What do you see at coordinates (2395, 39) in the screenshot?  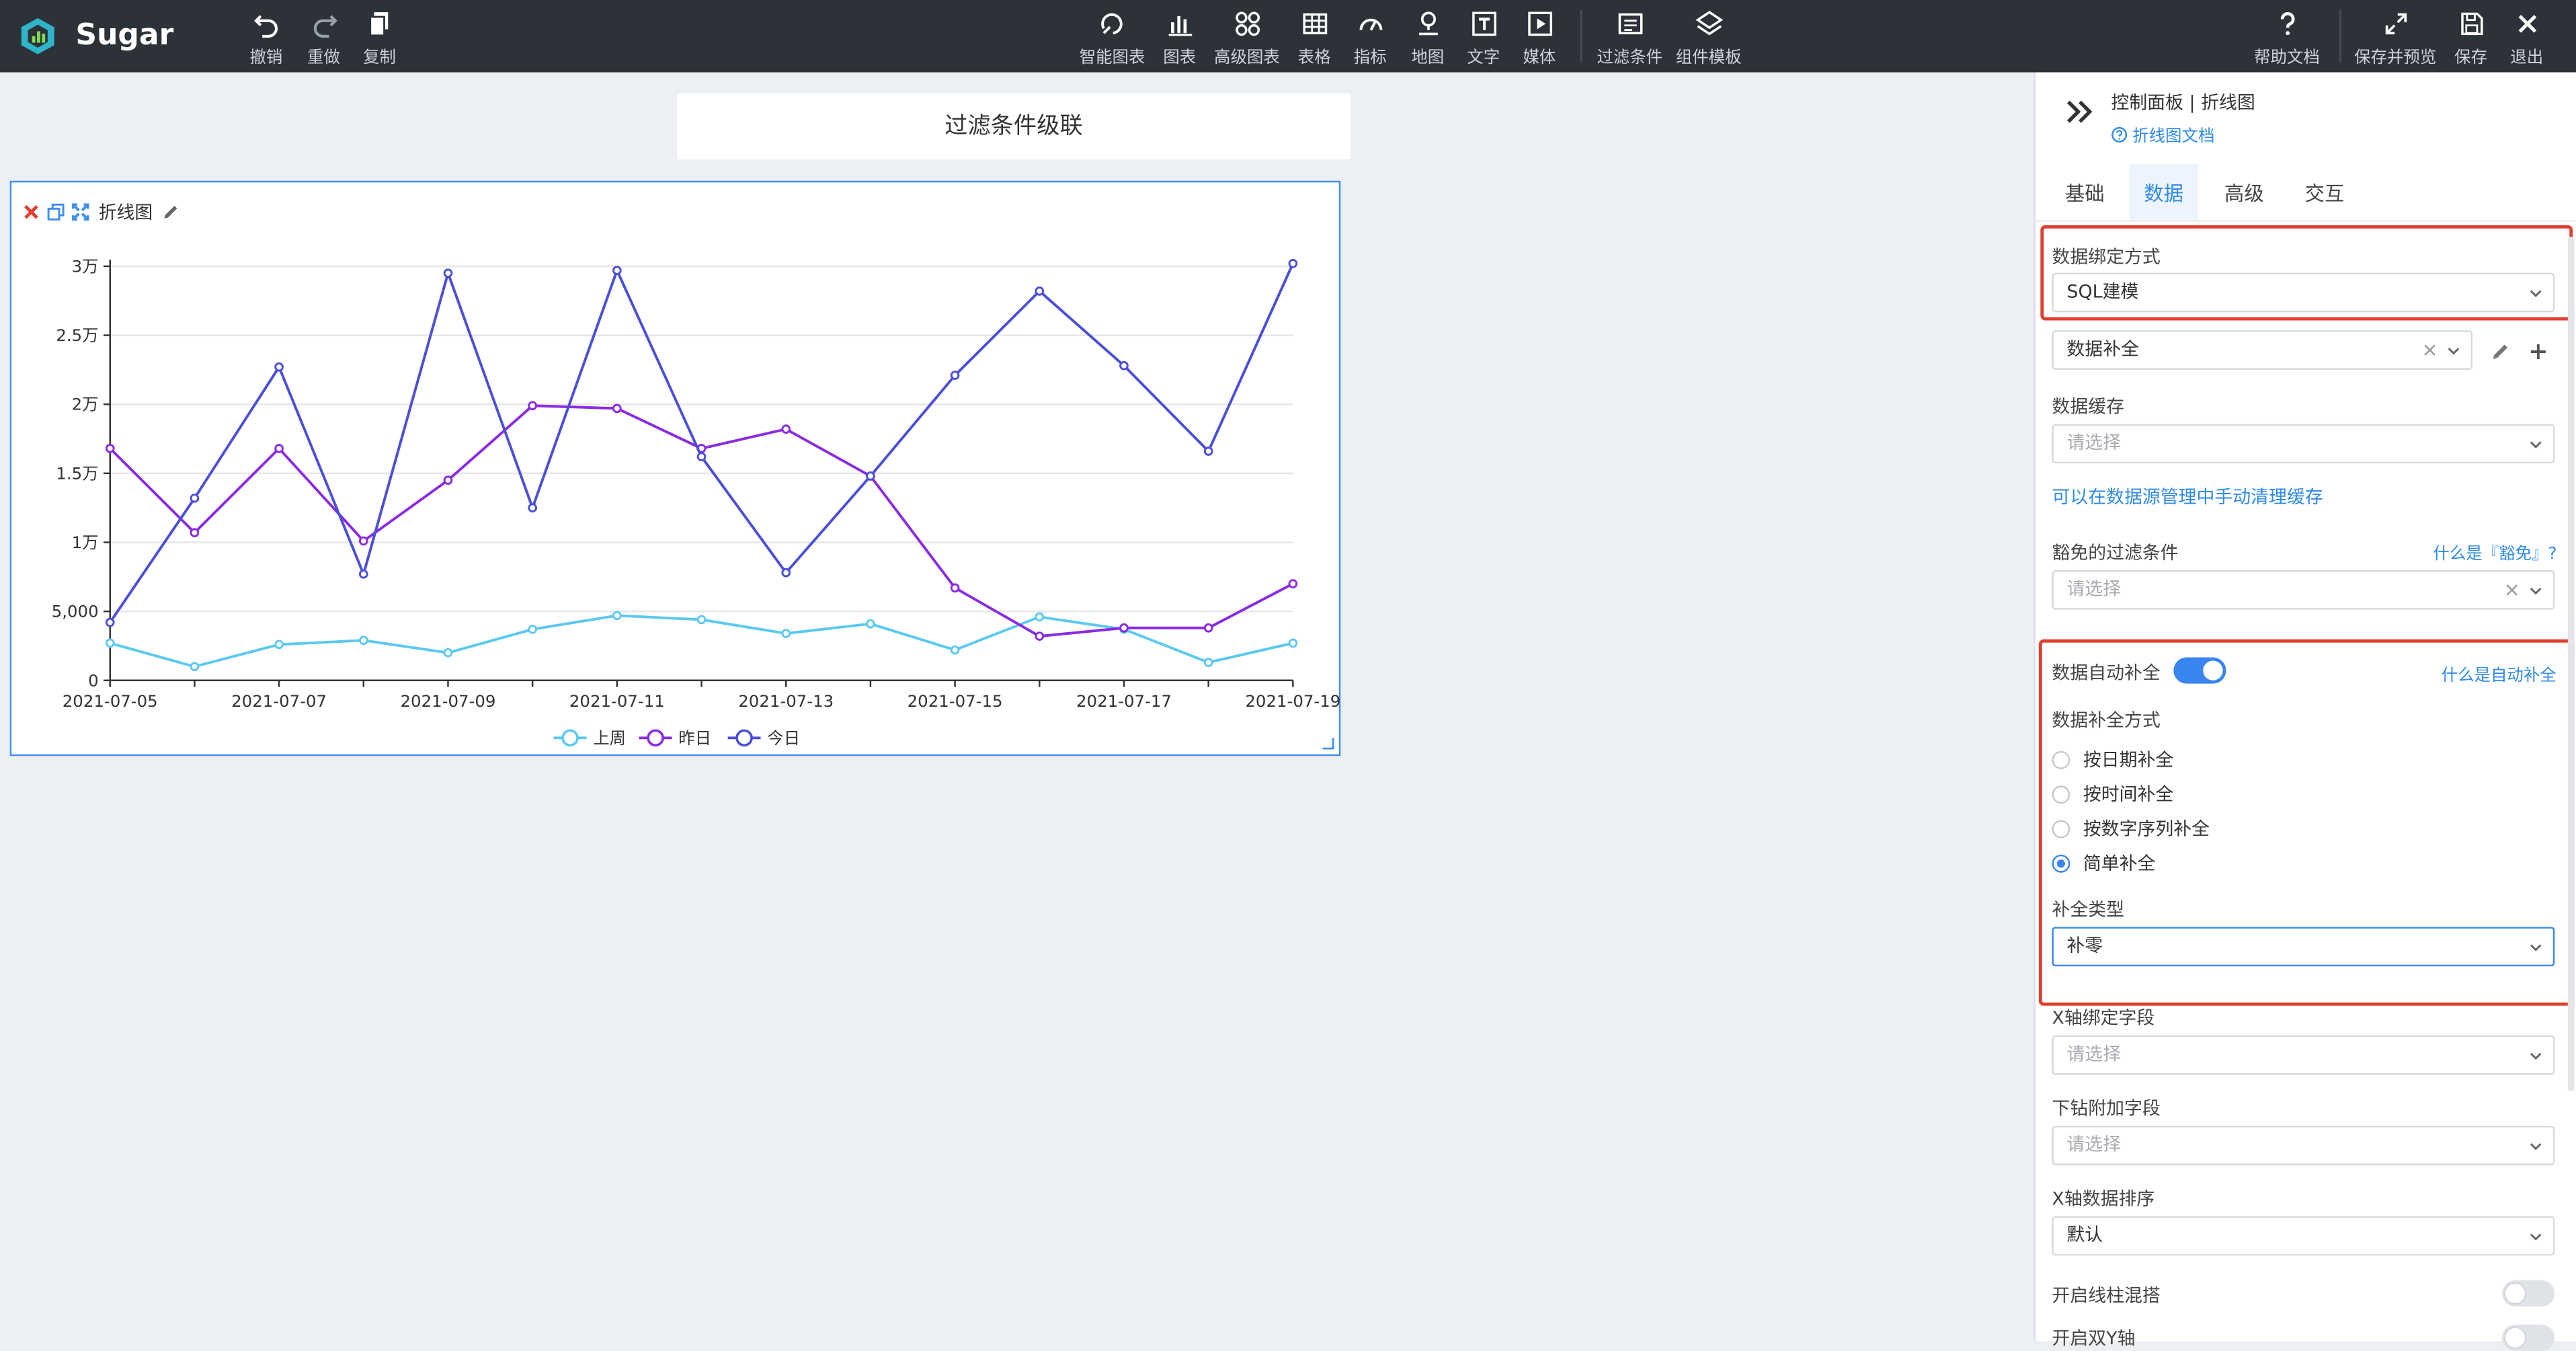 I see `save-preview-button: 保存并预览` at bounding box center [2395, 39].